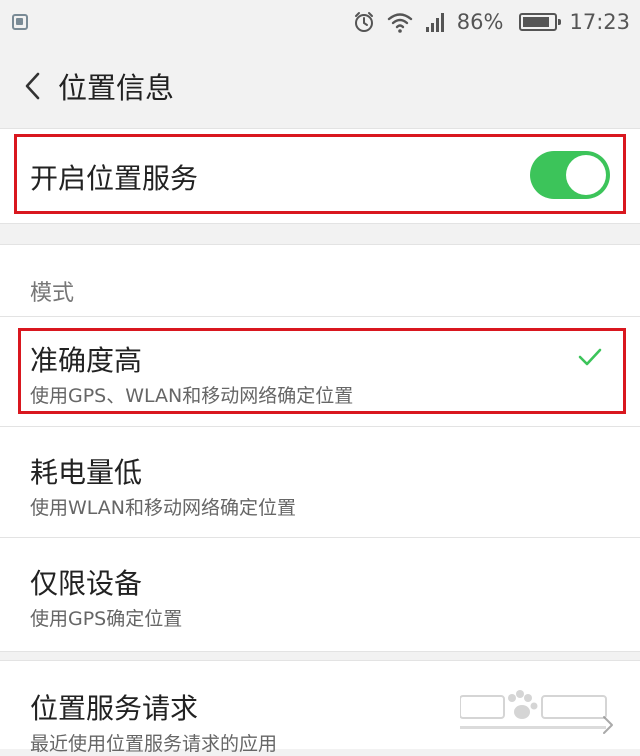 This screenshot has width=640, height=756. What do you see at coordinates (114, 178) in the screenshot?
I see `location-service-label: 开启位置服务` at bounding box center [114, 178].